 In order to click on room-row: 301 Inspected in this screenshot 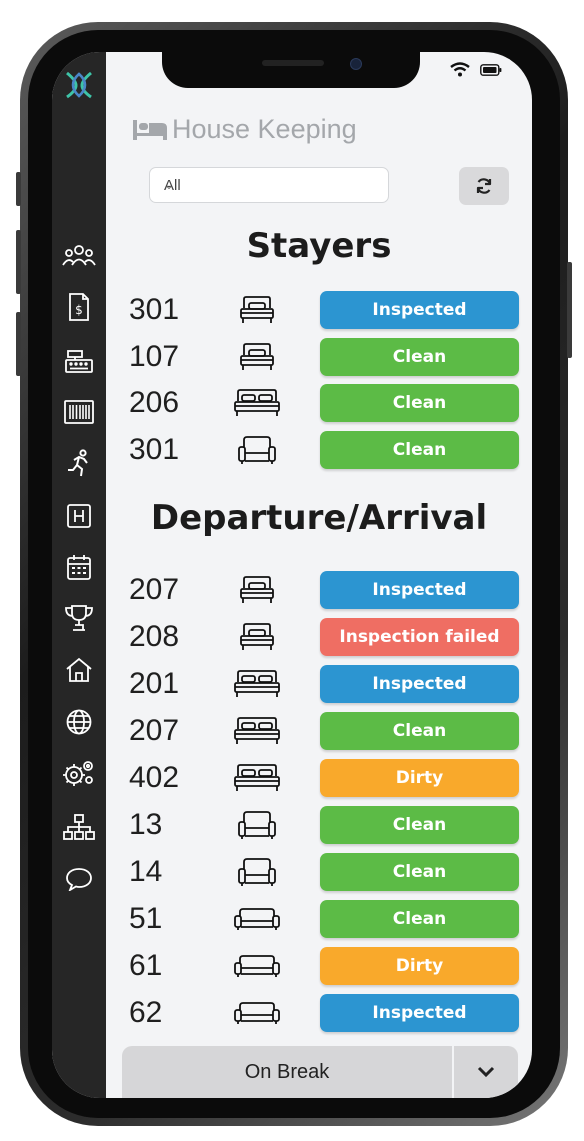, I will do `click(319, 311)`.